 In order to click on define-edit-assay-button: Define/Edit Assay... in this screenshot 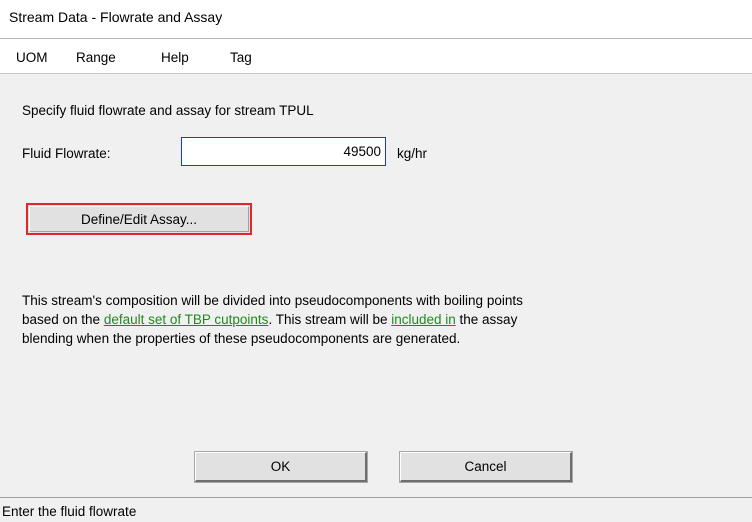, I will do `click(139, 219)`.